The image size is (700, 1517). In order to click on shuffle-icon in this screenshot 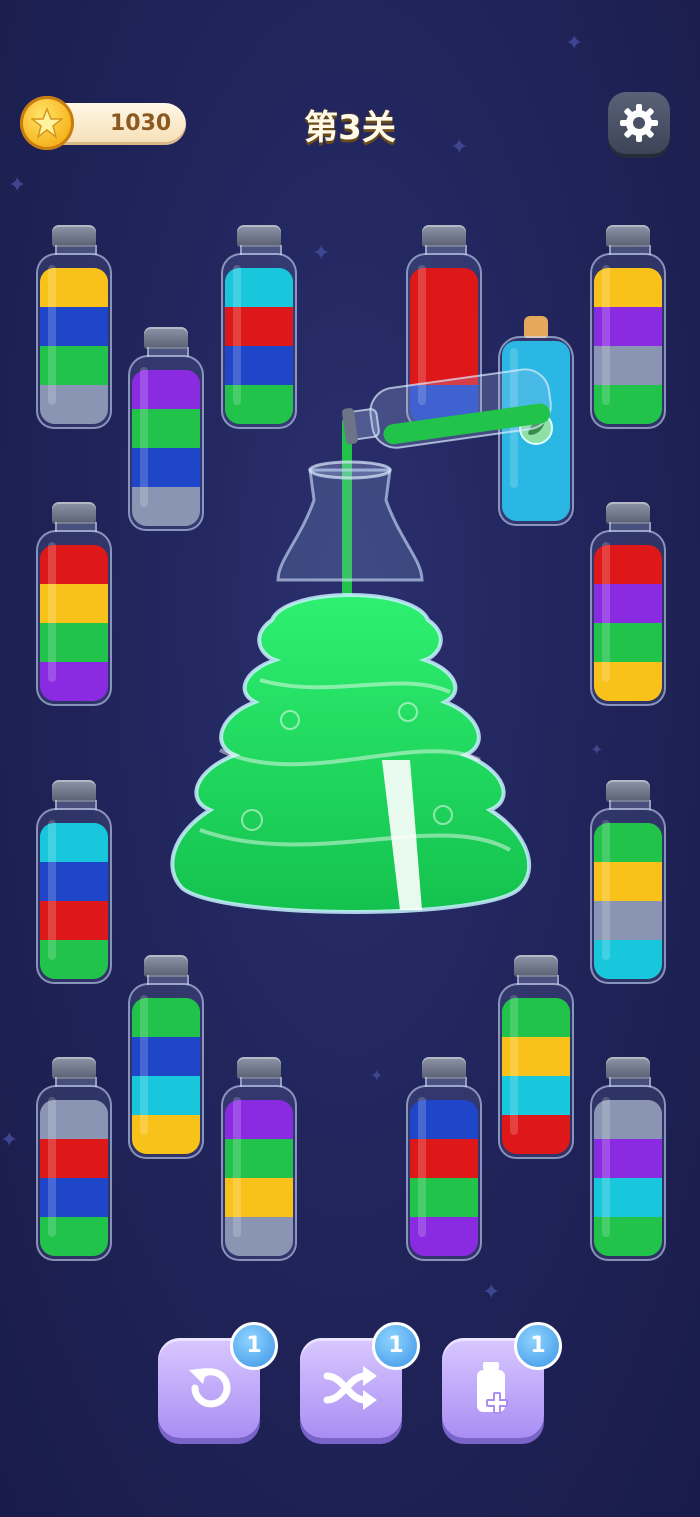, I will do `click(350, 1388)`.